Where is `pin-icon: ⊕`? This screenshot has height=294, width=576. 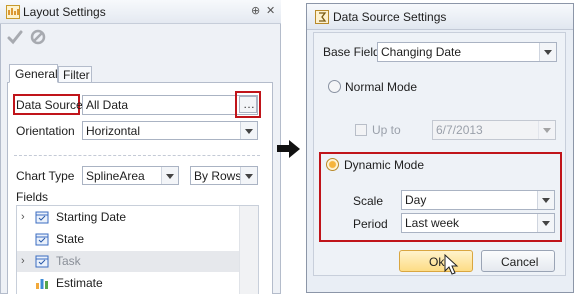 pin-icon: ⊕ is located at coordinates (255, 11).